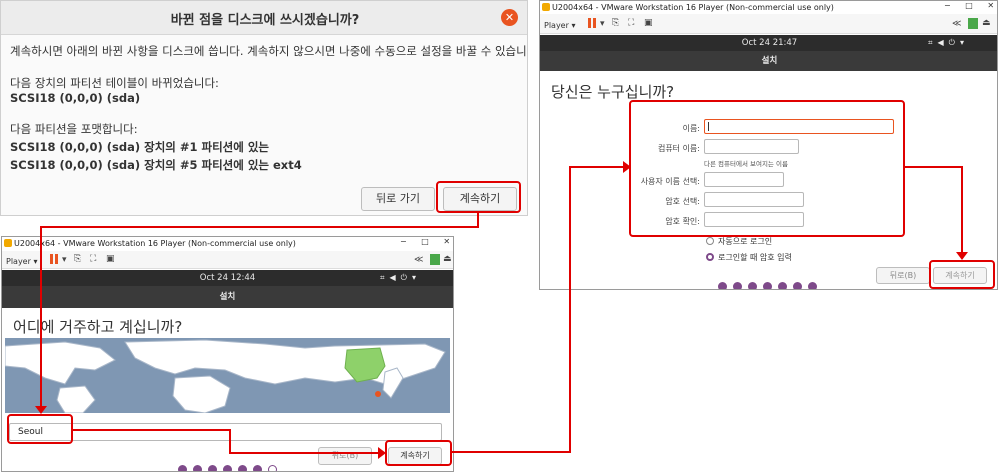  What do you see at coordinates (40, 429) in the screenshot?
I see `highlight-location-field` at bounding box center [40, 429].